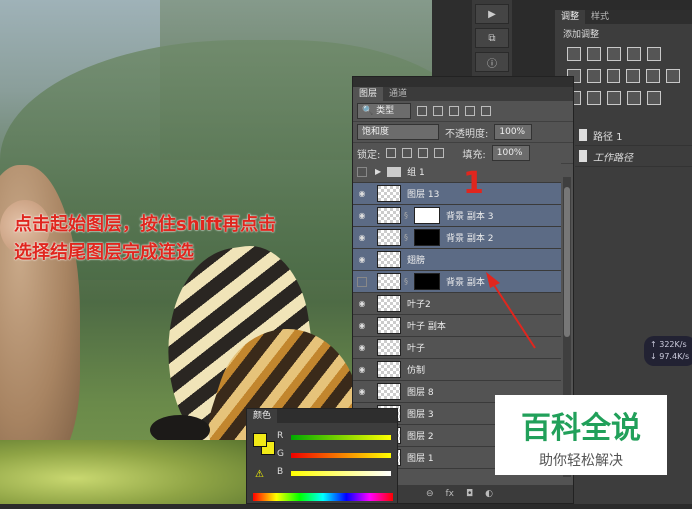 This screenshot has width=692, height=509. I want to click on red-slider, so click(341, 437).